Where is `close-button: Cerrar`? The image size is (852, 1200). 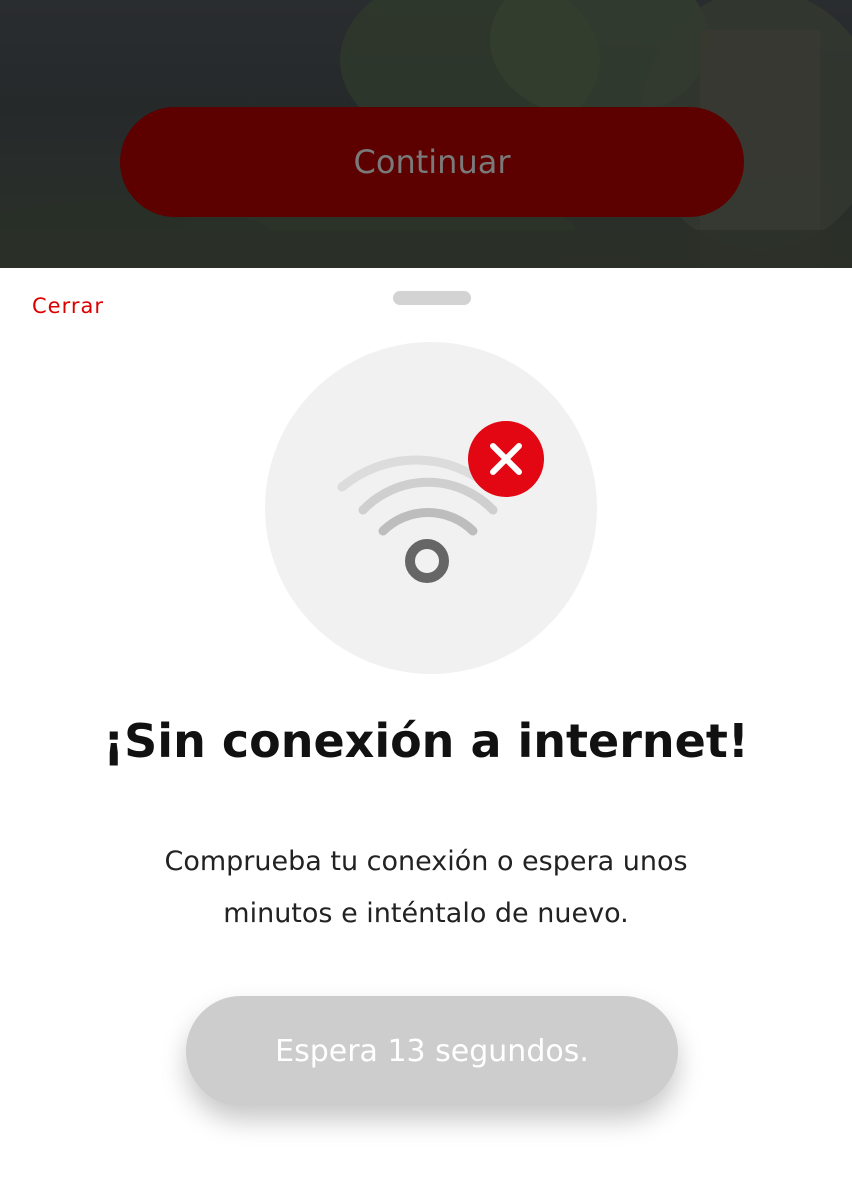
close-button: Cerrar is located at coordinates (68, 306).